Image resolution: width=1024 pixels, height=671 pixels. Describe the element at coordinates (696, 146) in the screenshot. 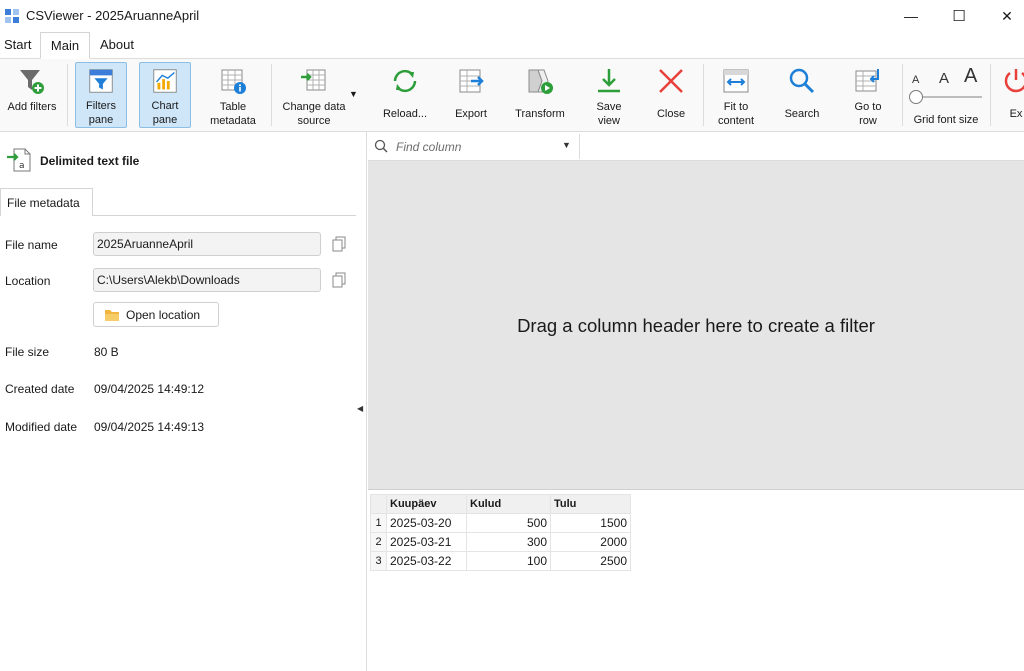

I see `find-column-bar: Find column ▼` at that location.